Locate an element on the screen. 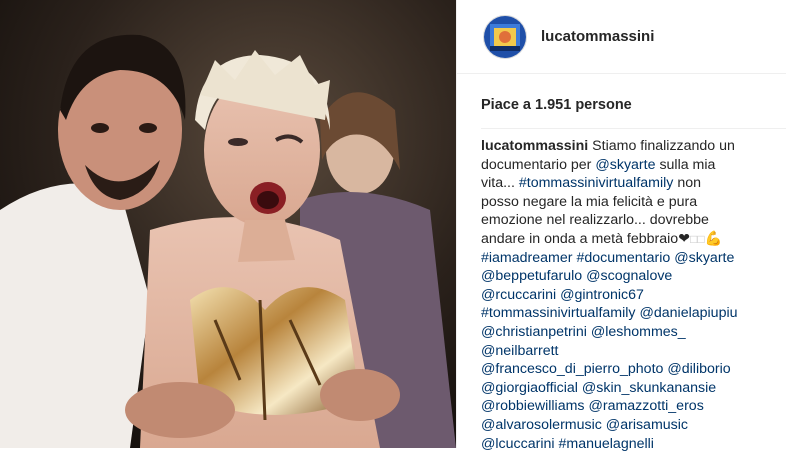 The height and width of the screenshot is (453, 786). divider is located at coordinates (633, 128).